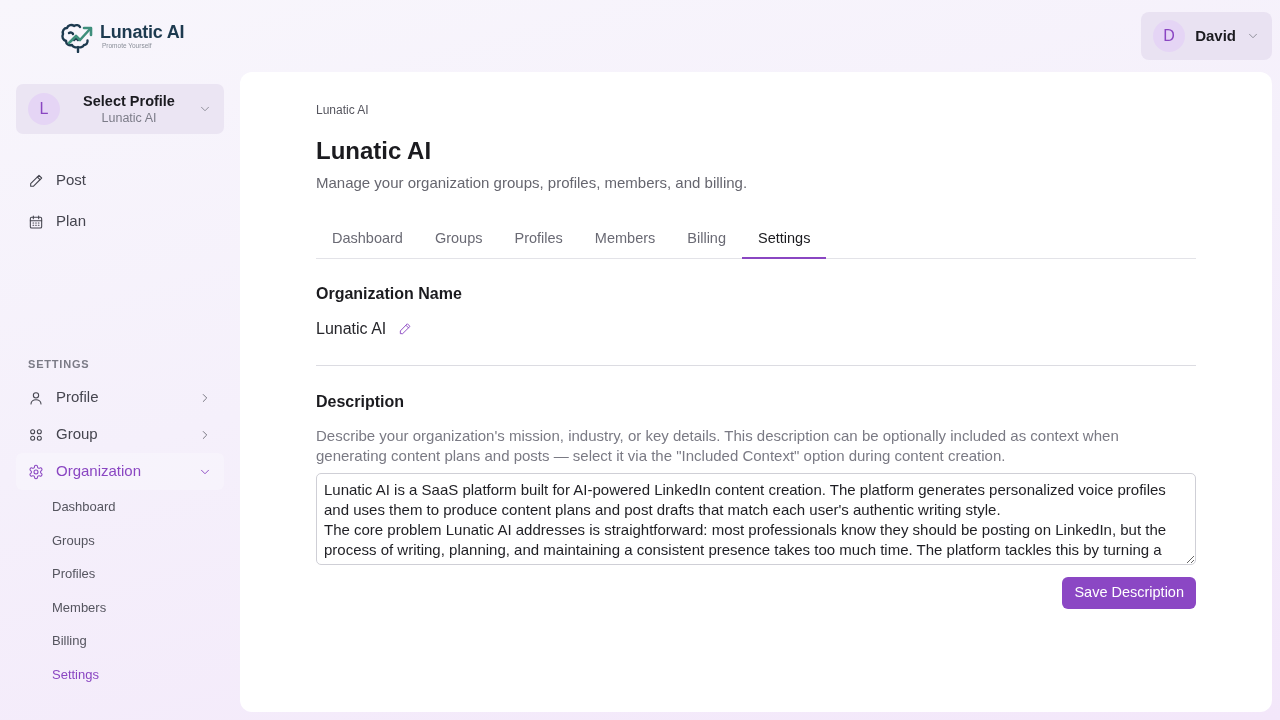 The image size is (1280, 720). What do you see at coordinates (142, 32) in the screenshot?
I see `logo-name: Lunatic AI` at bounding box center [142, 32].